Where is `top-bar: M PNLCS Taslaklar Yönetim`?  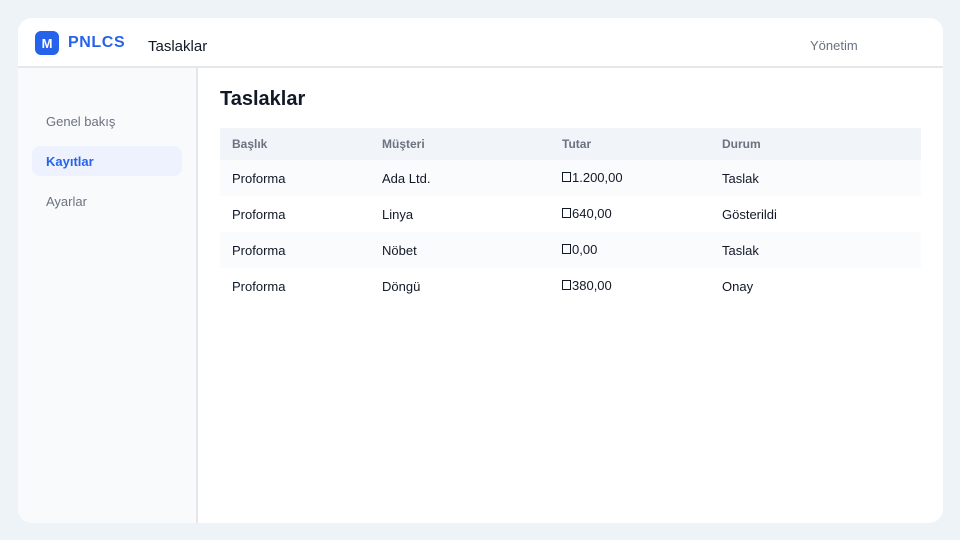
top-bar: M PNLCS Taslaklar Yönetim is located at coordinates (480, 43).